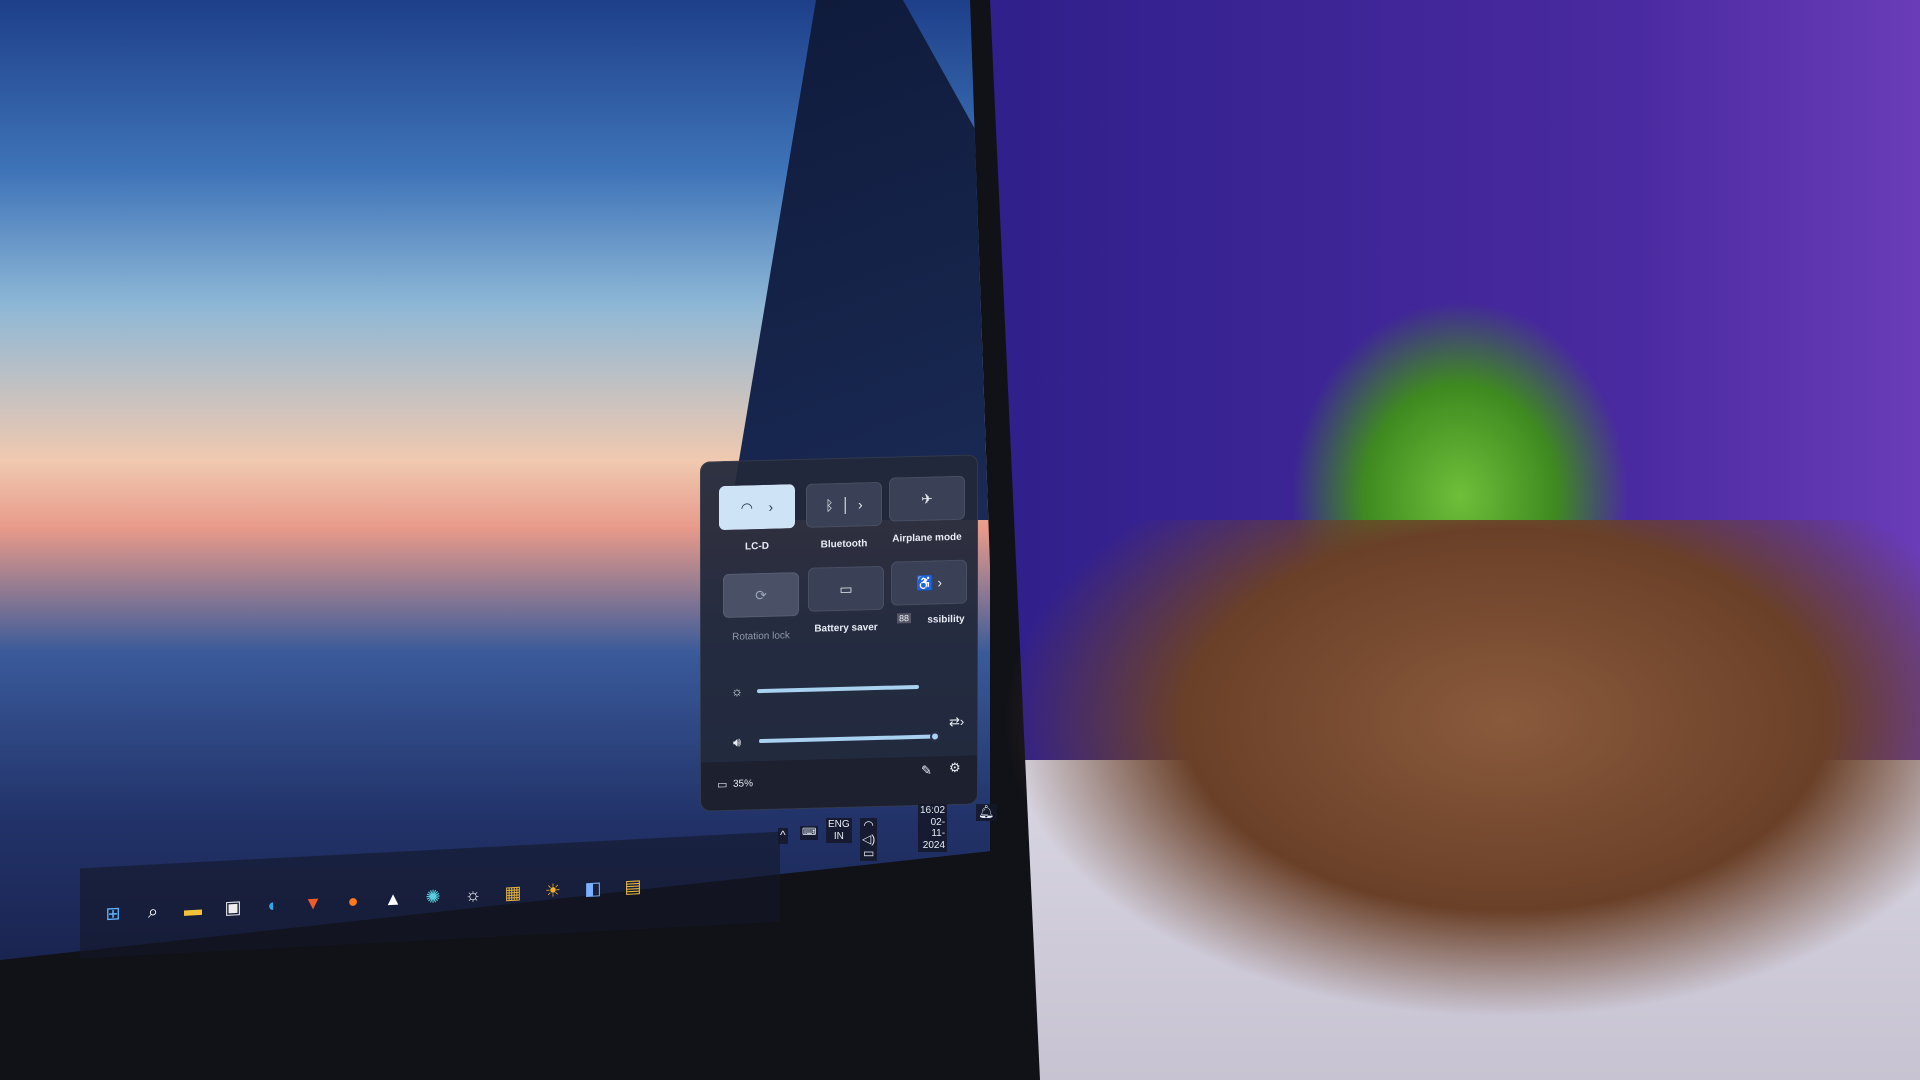 The width and height of the screenshot is (1920, 1080). What do you see at coordinates (633, 886) in the screenshot?
I see `app3-icon: ▤` at bounding box center [633, 886].